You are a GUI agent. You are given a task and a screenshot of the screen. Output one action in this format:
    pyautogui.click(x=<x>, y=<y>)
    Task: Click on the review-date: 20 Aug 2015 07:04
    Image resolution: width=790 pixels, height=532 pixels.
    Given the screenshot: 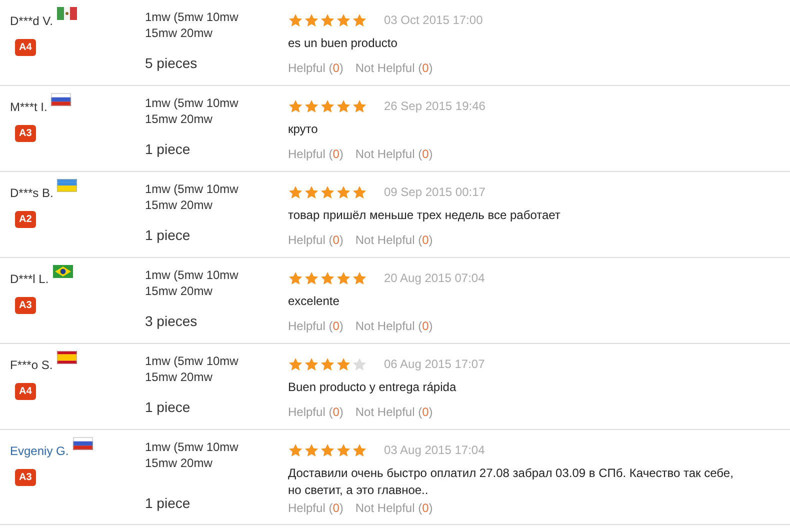 What is the action you would take?
    pyautogui.click(x=434, y=278)
    